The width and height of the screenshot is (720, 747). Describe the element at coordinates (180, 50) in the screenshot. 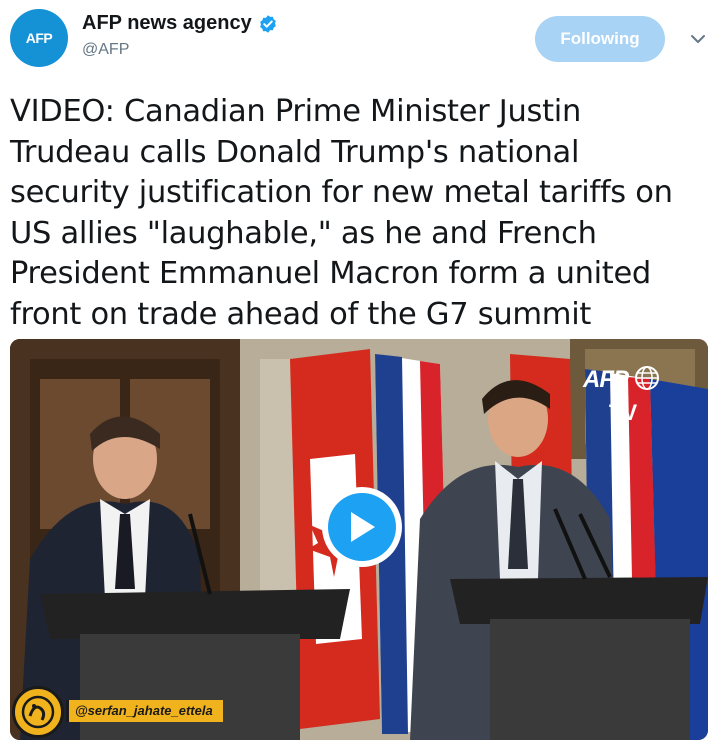

I see `handle: @AFP` at that location.